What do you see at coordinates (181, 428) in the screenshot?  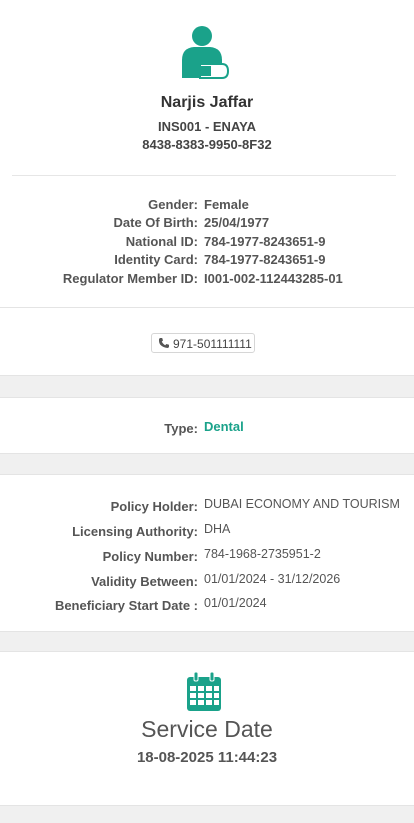 I see `type-label: Type:` at bounding box center [181, 428].